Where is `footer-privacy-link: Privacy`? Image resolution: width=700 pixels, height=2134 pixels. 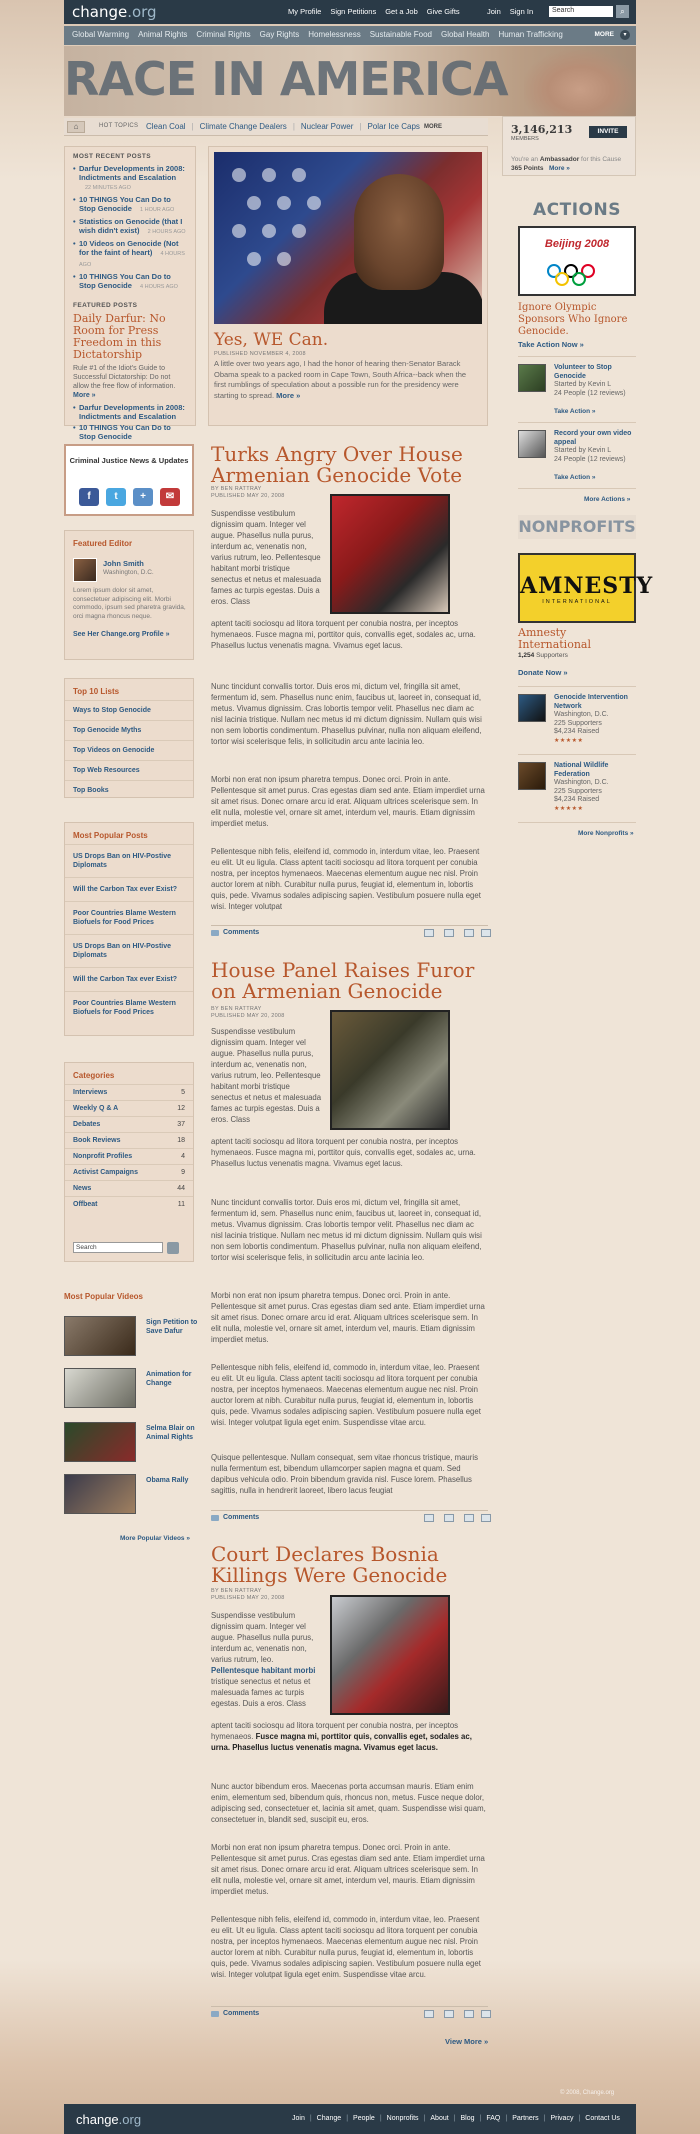
footer-privacy-link: Privacy is located at coordinates (562, 2118).